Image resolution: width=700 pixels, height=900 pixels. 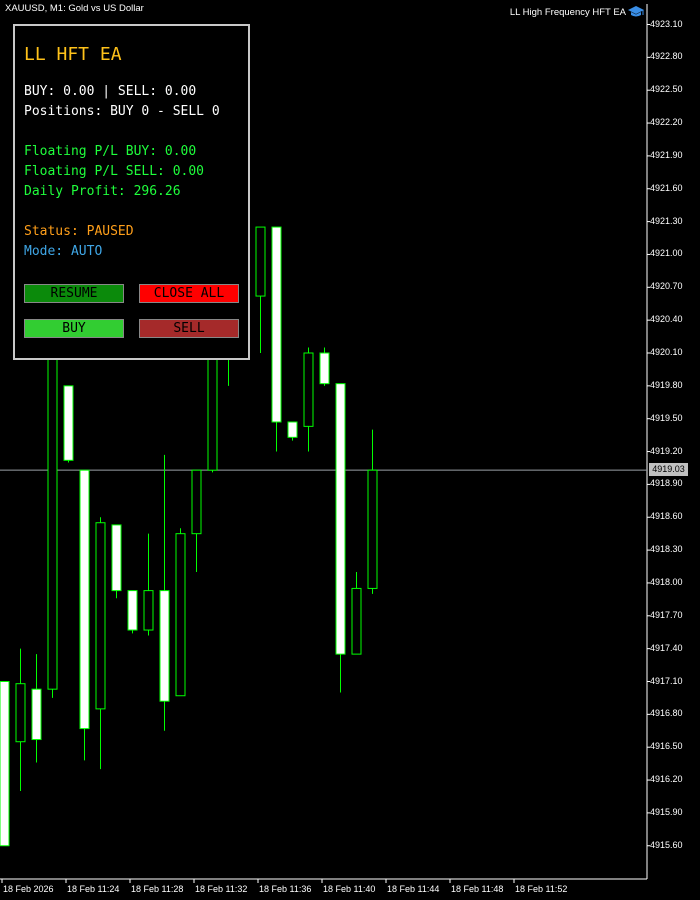 What do you see at coordinates (28, 889) in the screenshot?
I see `time-tick-label: 18 Feb 2026` at bounding box center [28, 889].